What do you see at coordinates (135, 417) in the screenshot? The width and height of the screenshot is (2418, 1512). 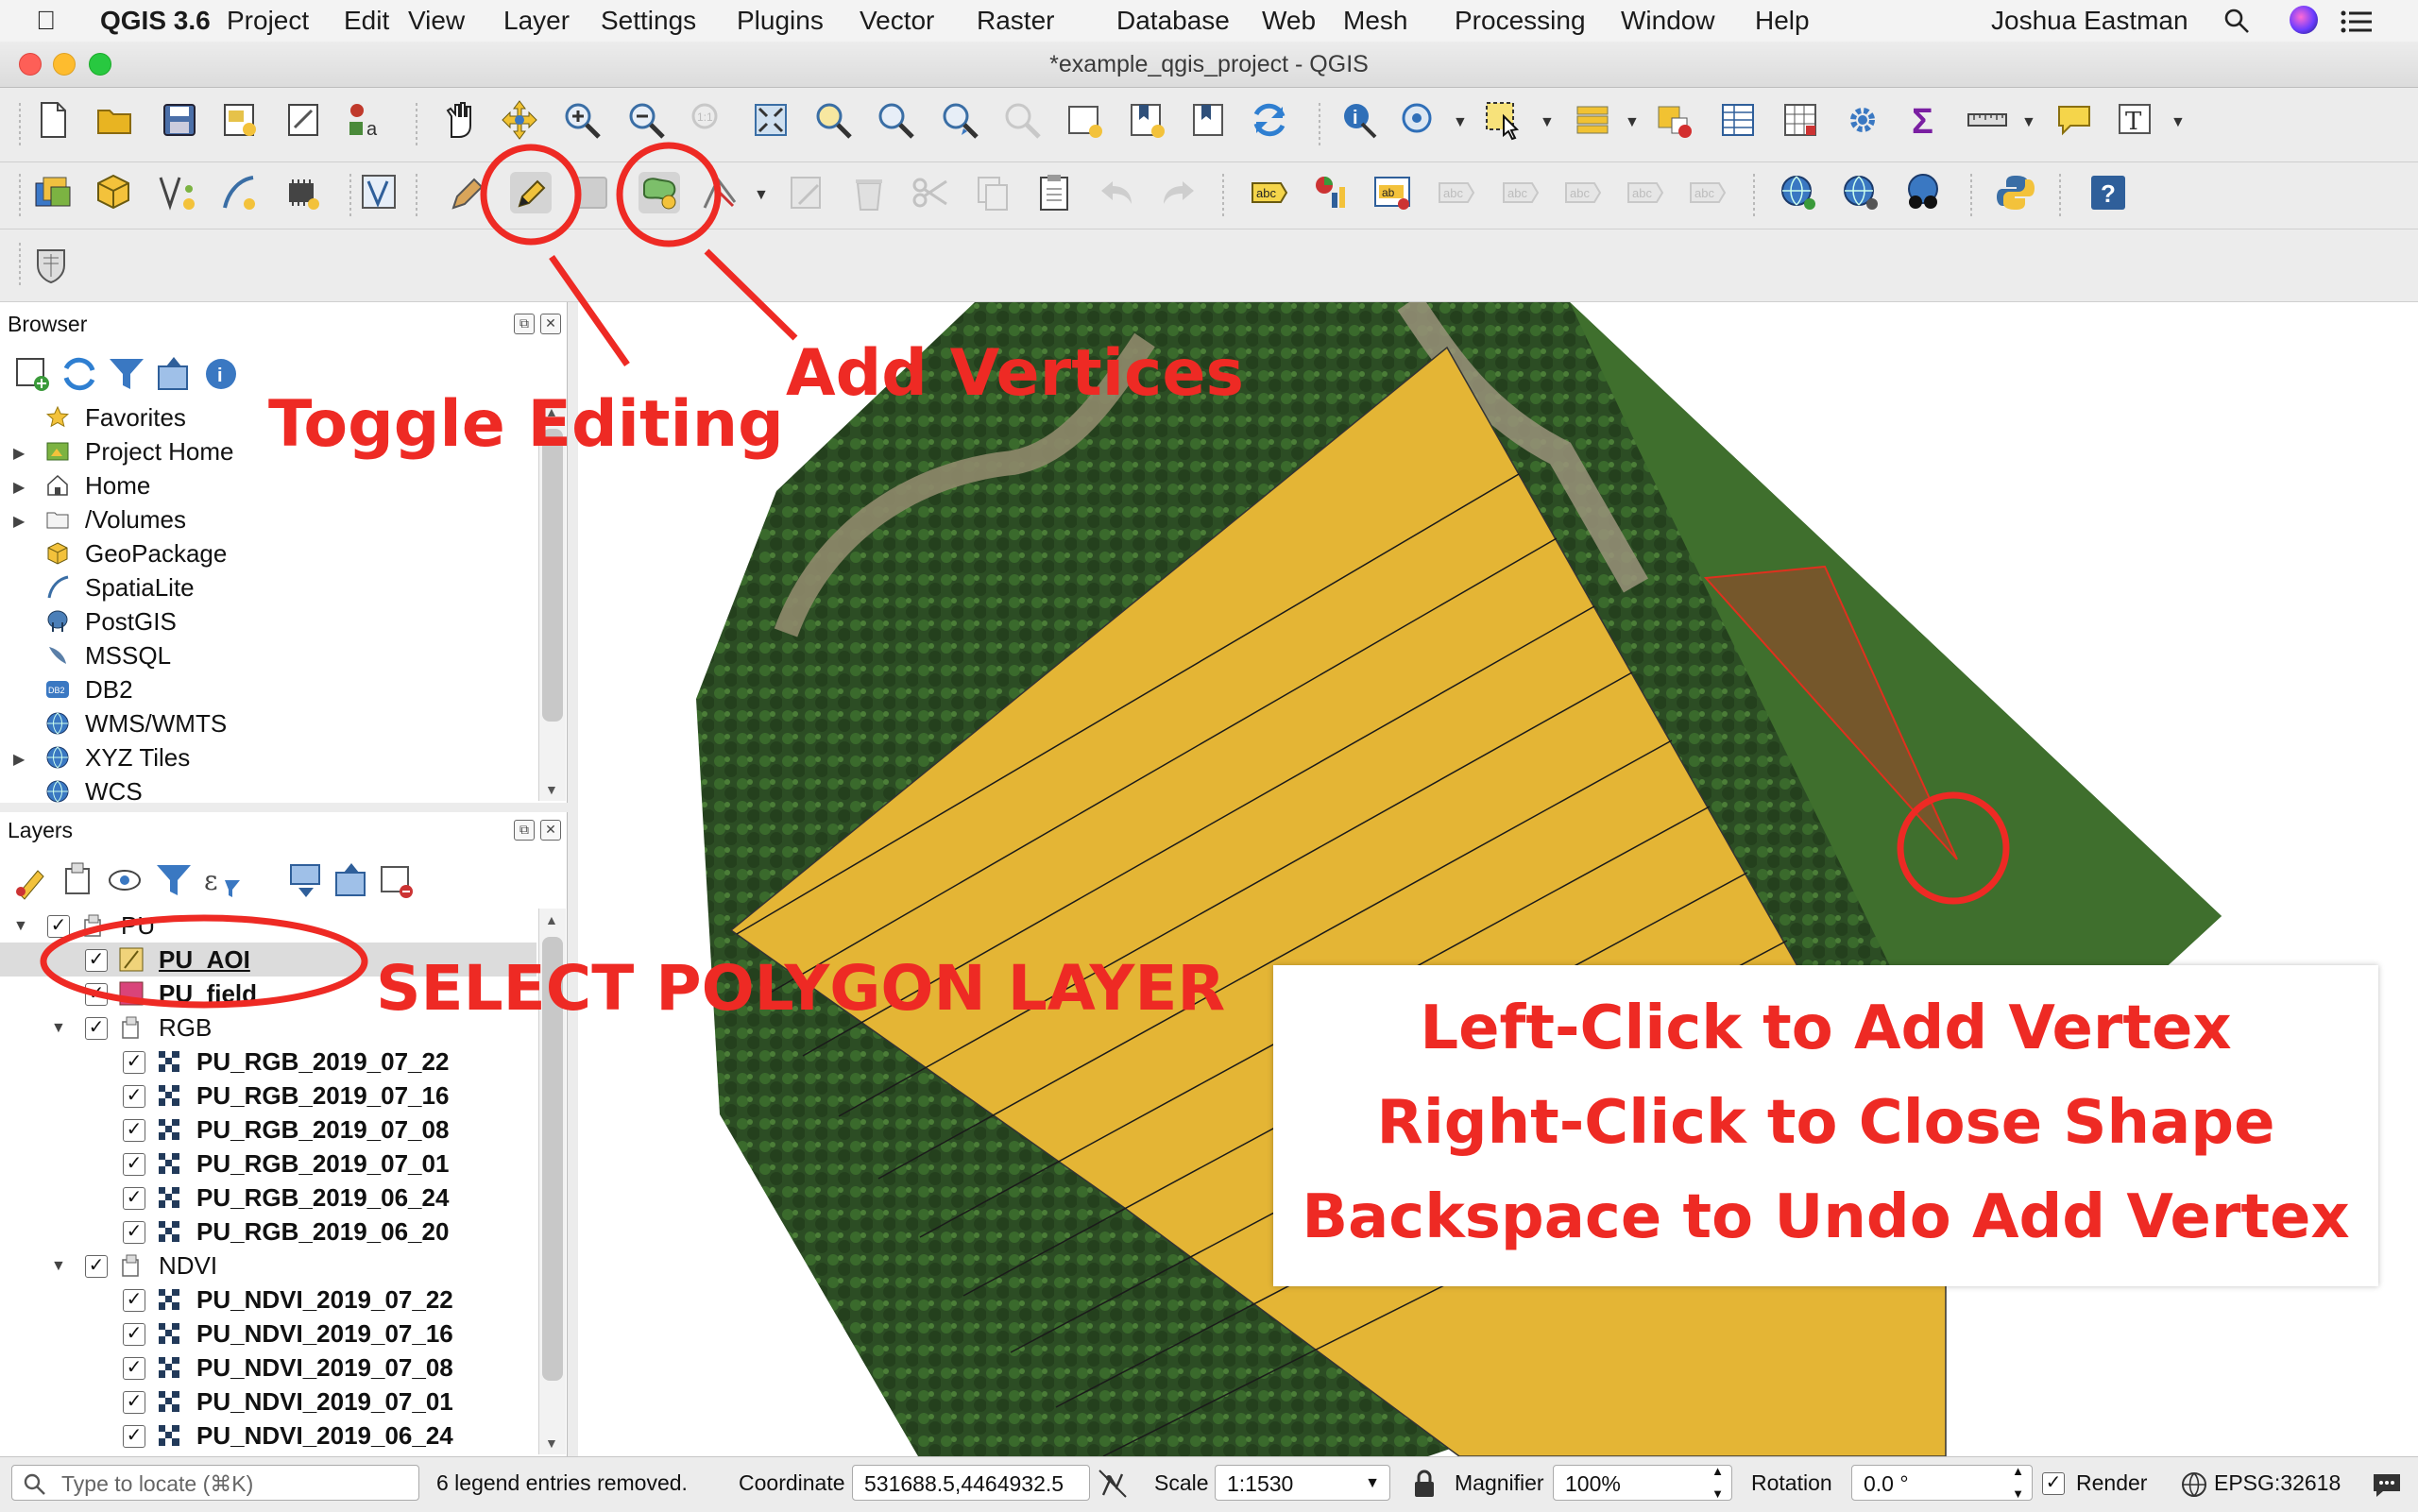 I see `browser-item-favorites: Favorites` at bounding box center [135, 417].